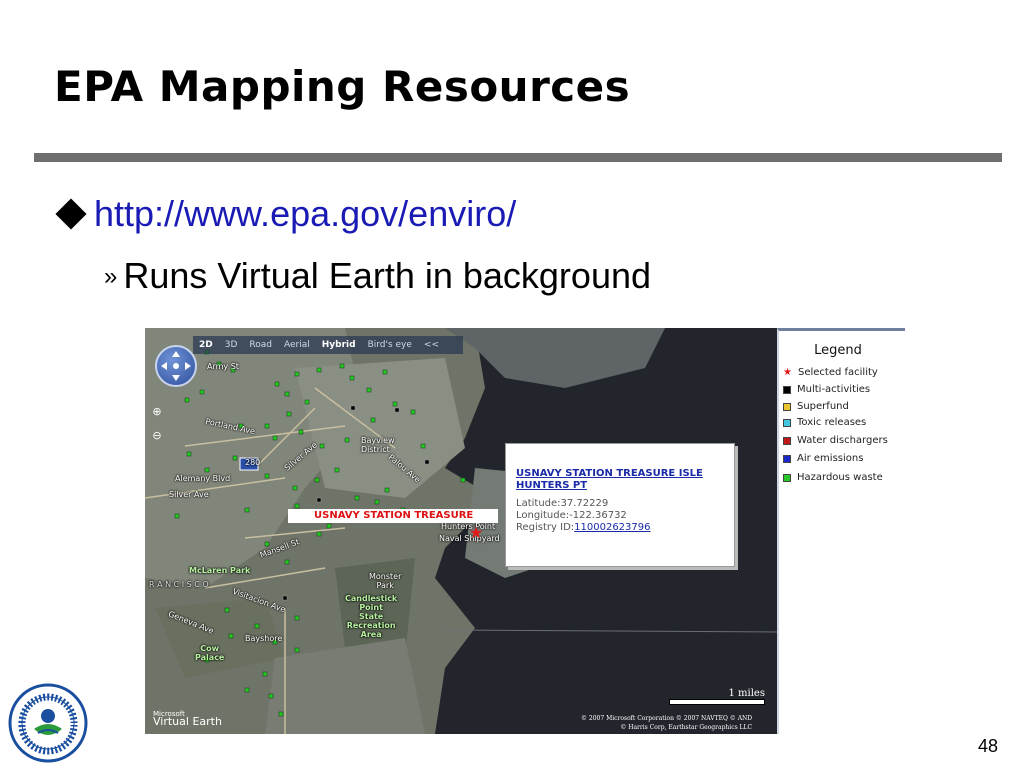 This screenshot has height=768, width=1024. What do you see at coordinates (838, 350) in the screenshot?
I see `legend-title: Legend` at bounding box center [838, 350].